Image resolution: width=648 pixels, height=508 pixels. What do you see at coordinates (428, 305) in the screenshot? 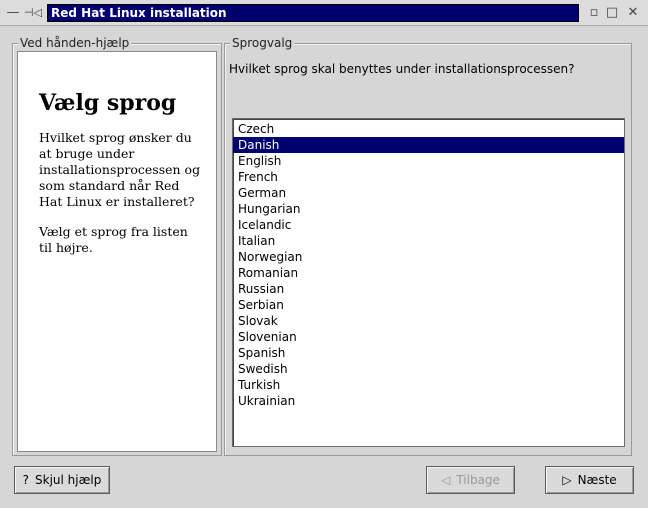
I see `language-item-serbian: Serbian` at bounding box center [428, 305].